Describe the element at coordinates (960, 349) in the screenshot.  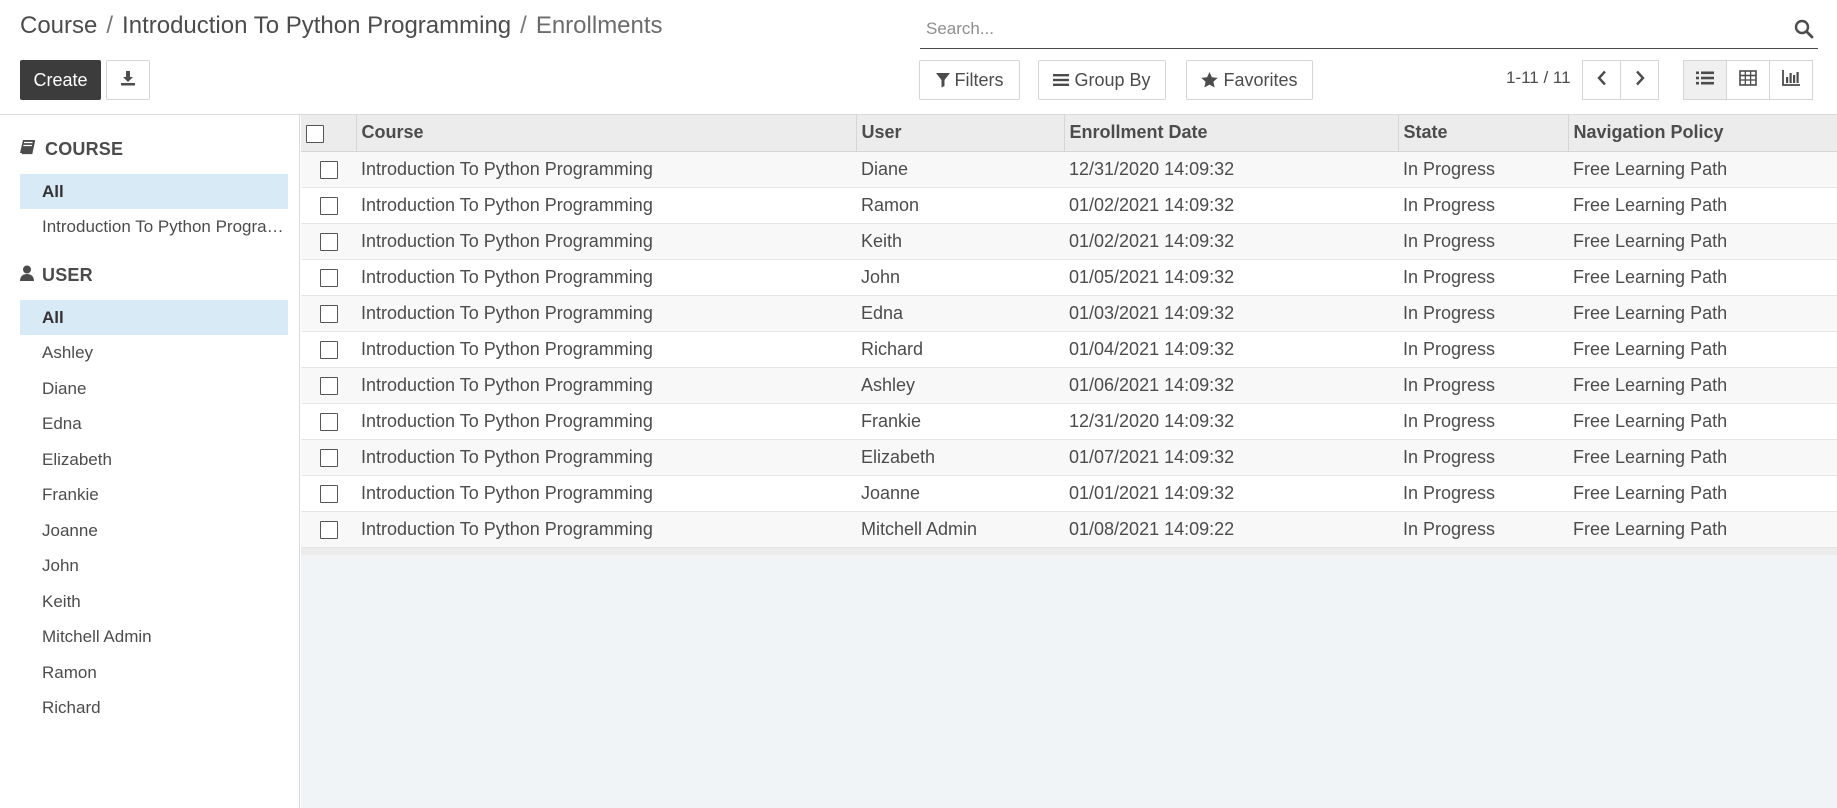
I see `cell-user: Richard` at that location.